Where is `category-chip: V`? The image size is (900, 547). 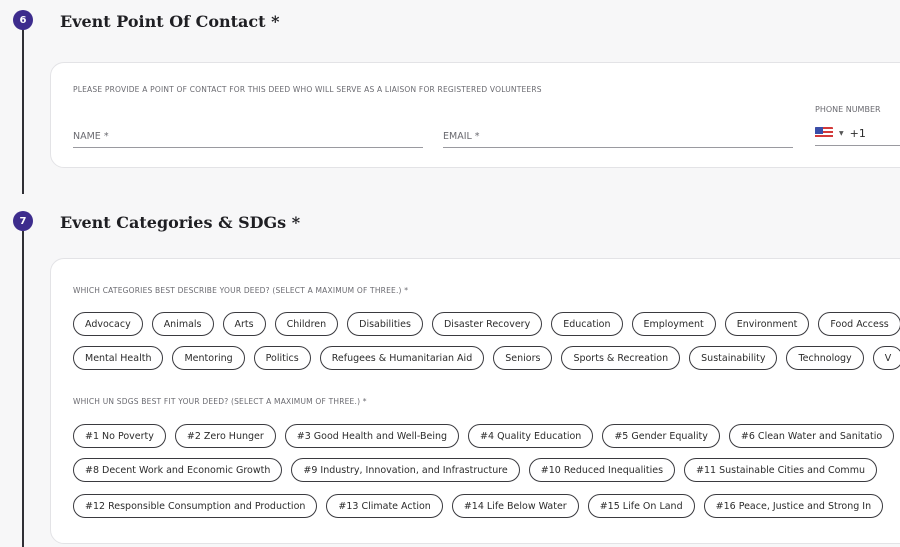 category-chip: V is located at coordinates (886, 358).